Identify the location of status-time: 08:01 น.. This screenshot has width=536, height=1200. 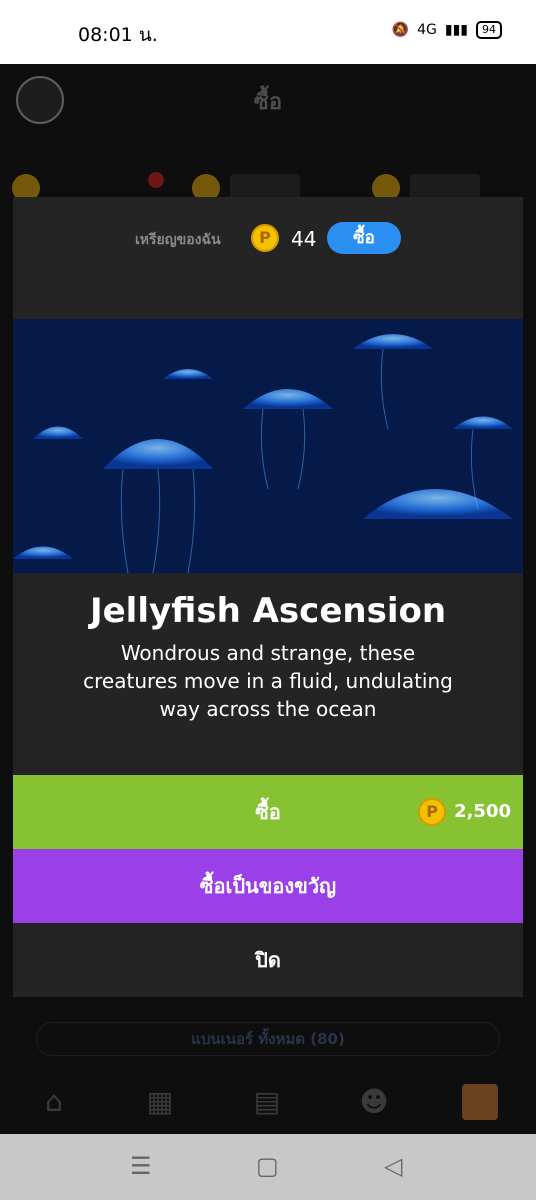
(118, 35).